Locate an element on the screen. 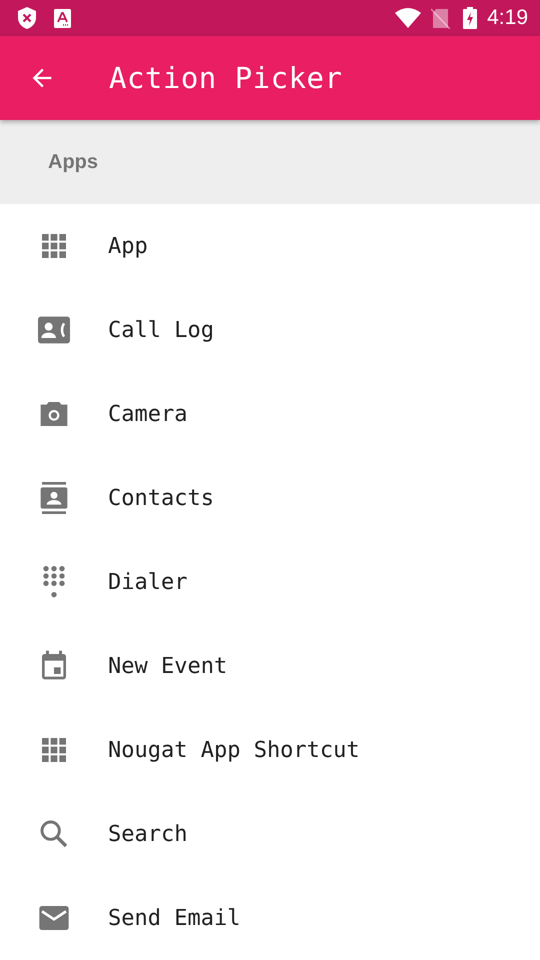 Image resolution: width=540 pixels, height=960 pixels. font-icon is located at coordinates (62, 18).